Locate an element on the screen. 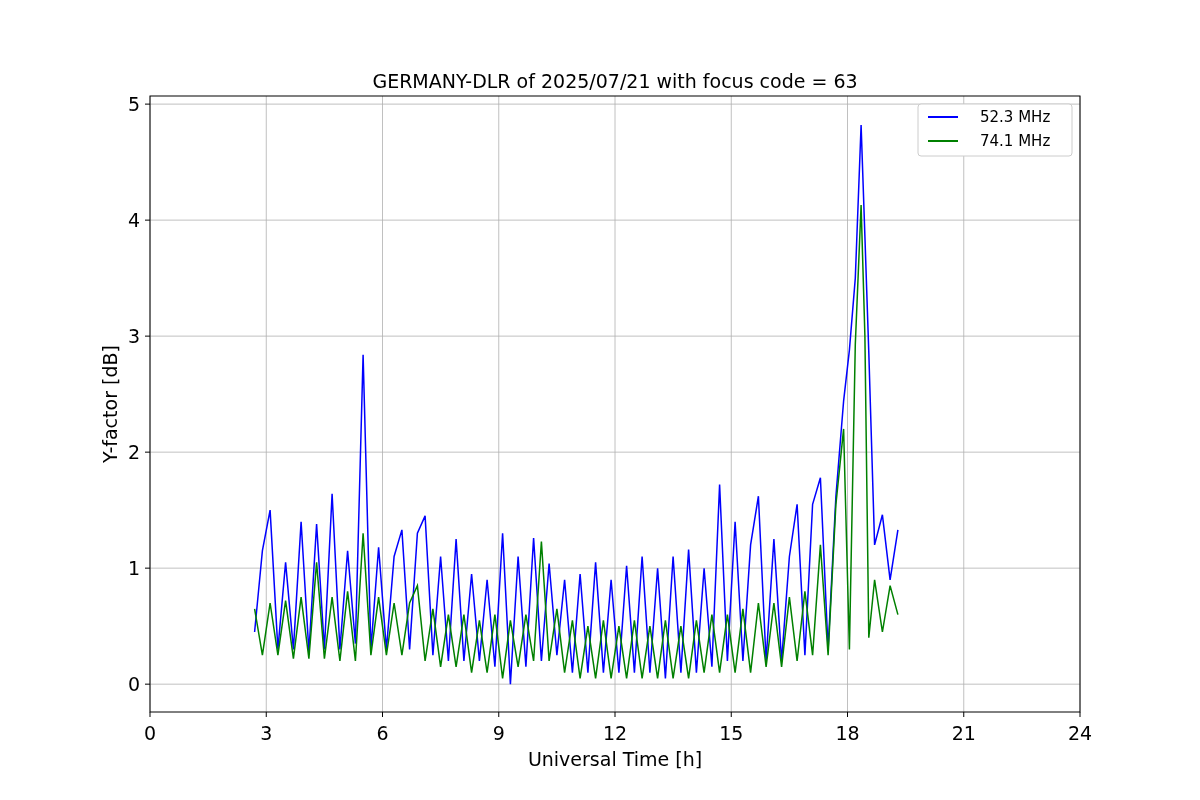 Image resolution: width=1200 pixels, height=800 pixels. y-tick-label: 1 is located at coordinates (133, 568).